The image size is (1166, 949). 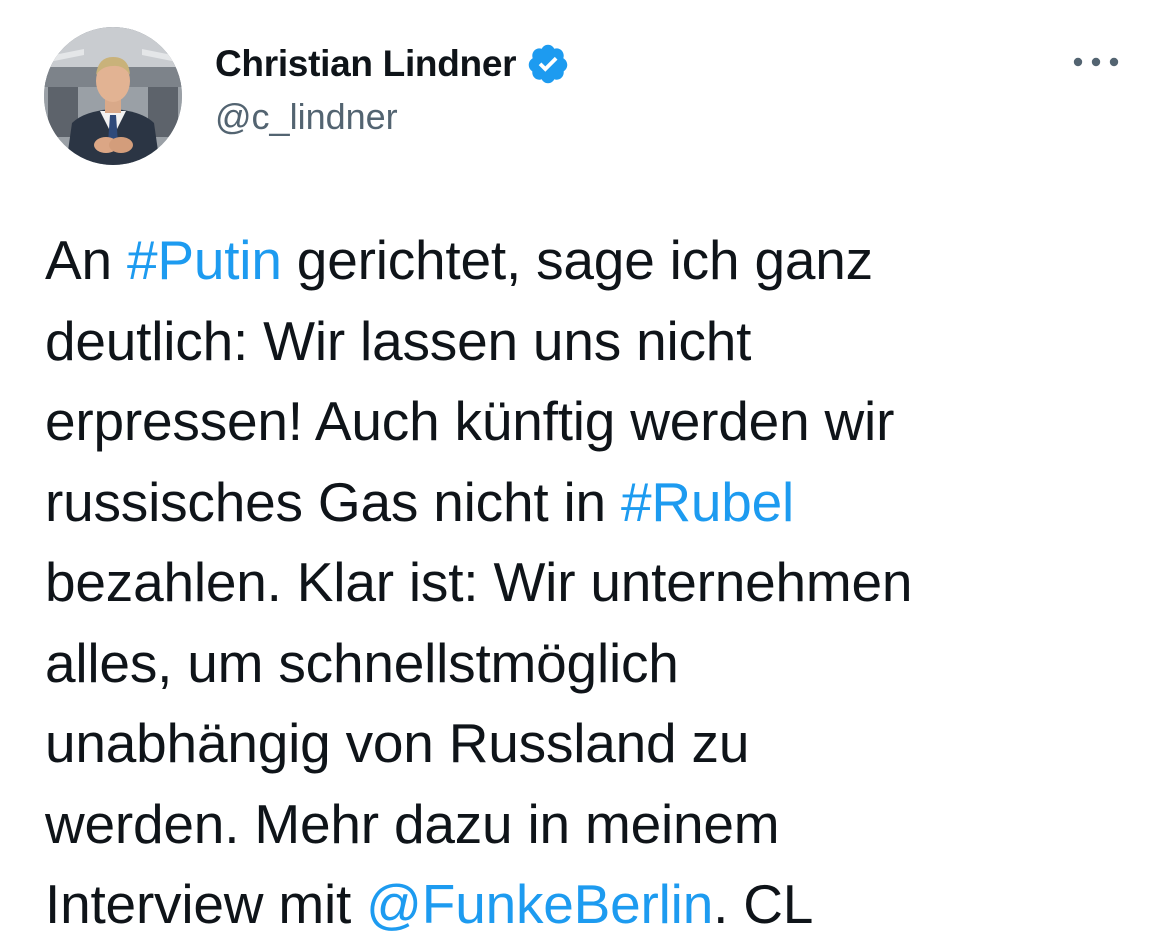 I want to click on tweet-text-segment: gerichtet, sage ich ganz, so click(x=577, y=260).